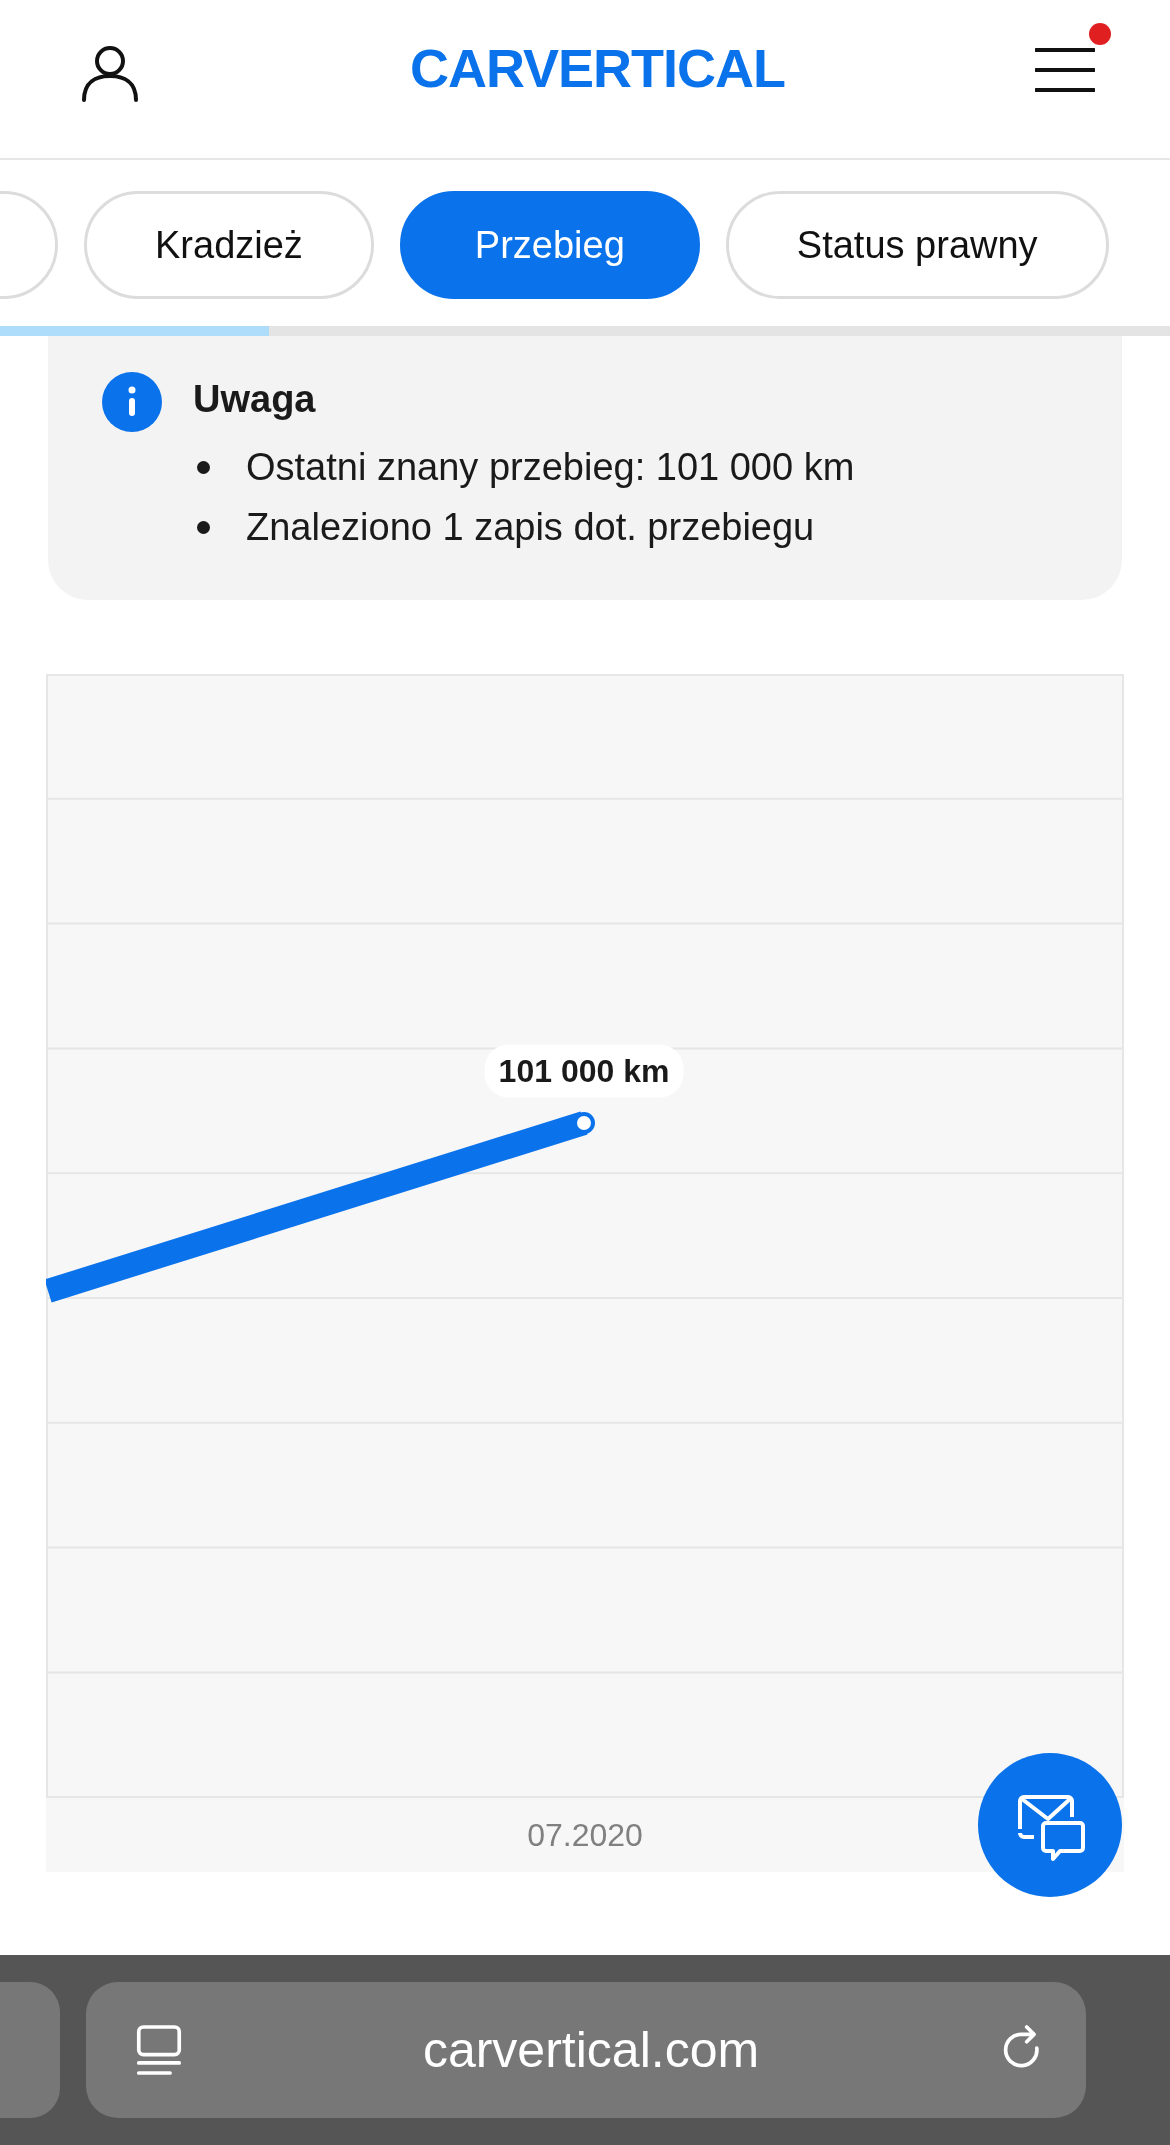 Image resolution: width=1170 pixels, height=2145 pixels. What do you see at coordinates (597, 68) in the screenshot?
I see `logo: CARVERTICAL` at bounding box center [597, 68].